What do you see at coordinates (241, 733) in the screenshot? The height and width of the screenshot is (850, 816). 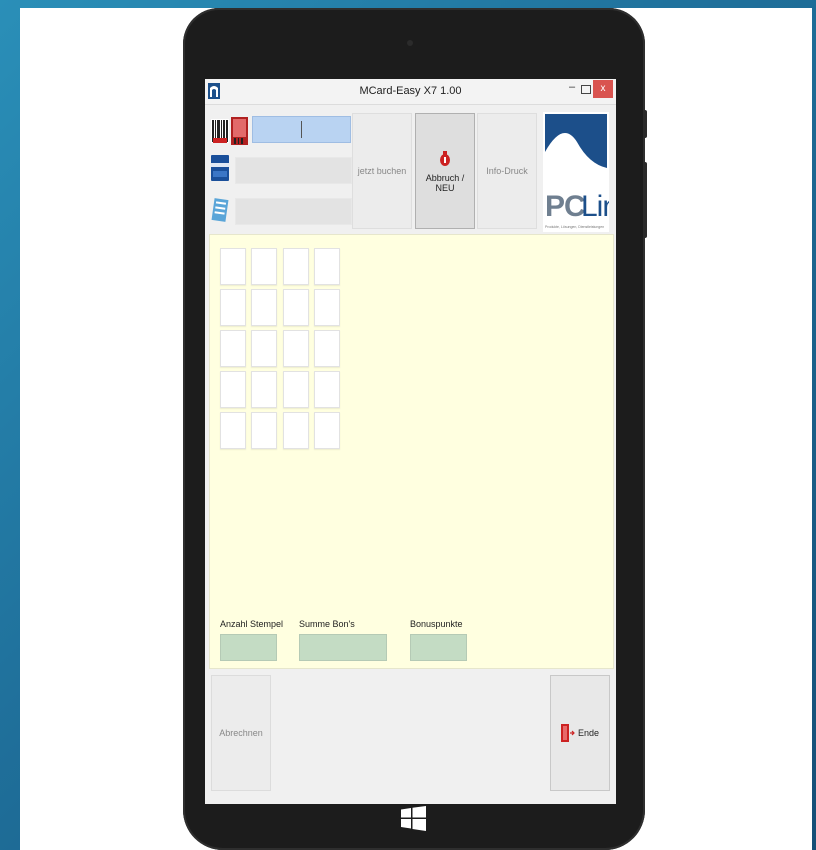 I see `abrechnen-button: Abrechnen` at bounding box center [241, 733].